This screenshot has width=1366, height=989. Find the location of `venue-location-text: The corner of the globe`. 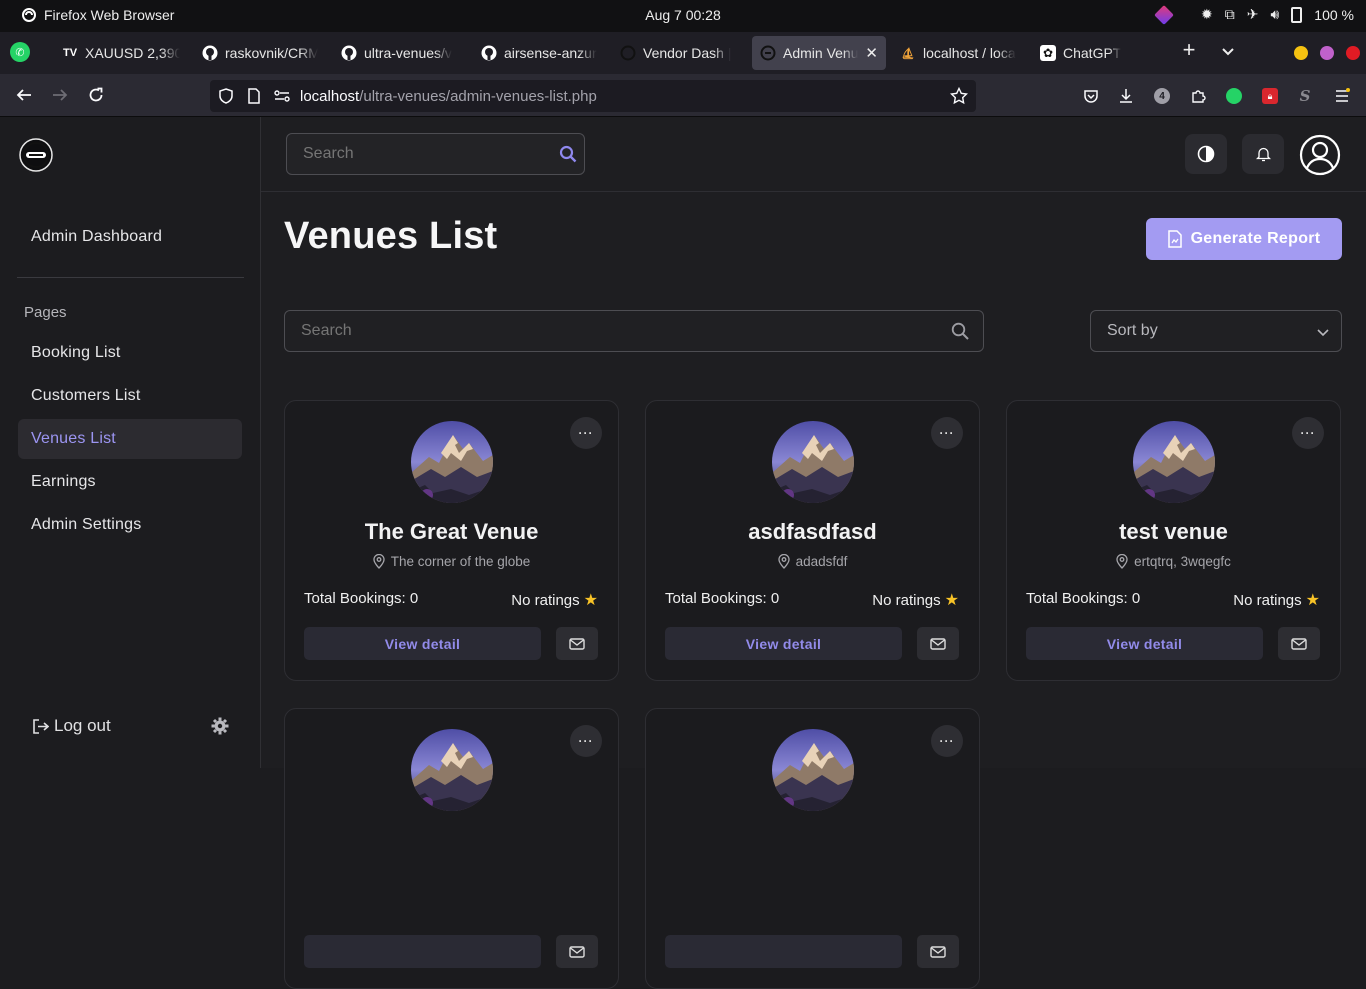

venue-location-text: The corner of the globe is located at coordinates (460, 561).